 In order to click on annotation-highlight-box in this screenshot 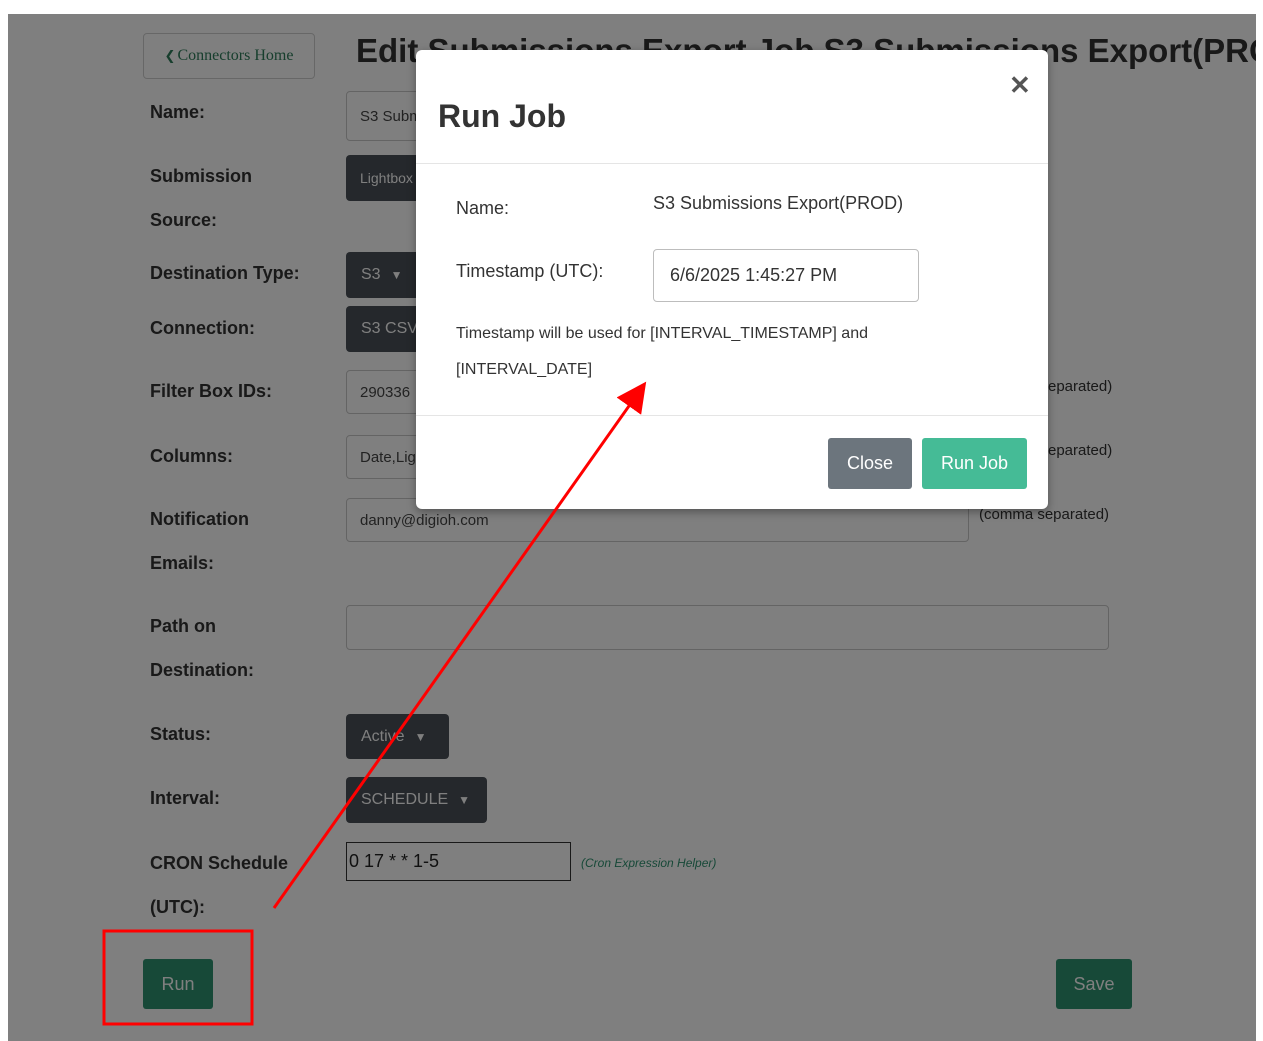, I will do `click(178, 977)`.